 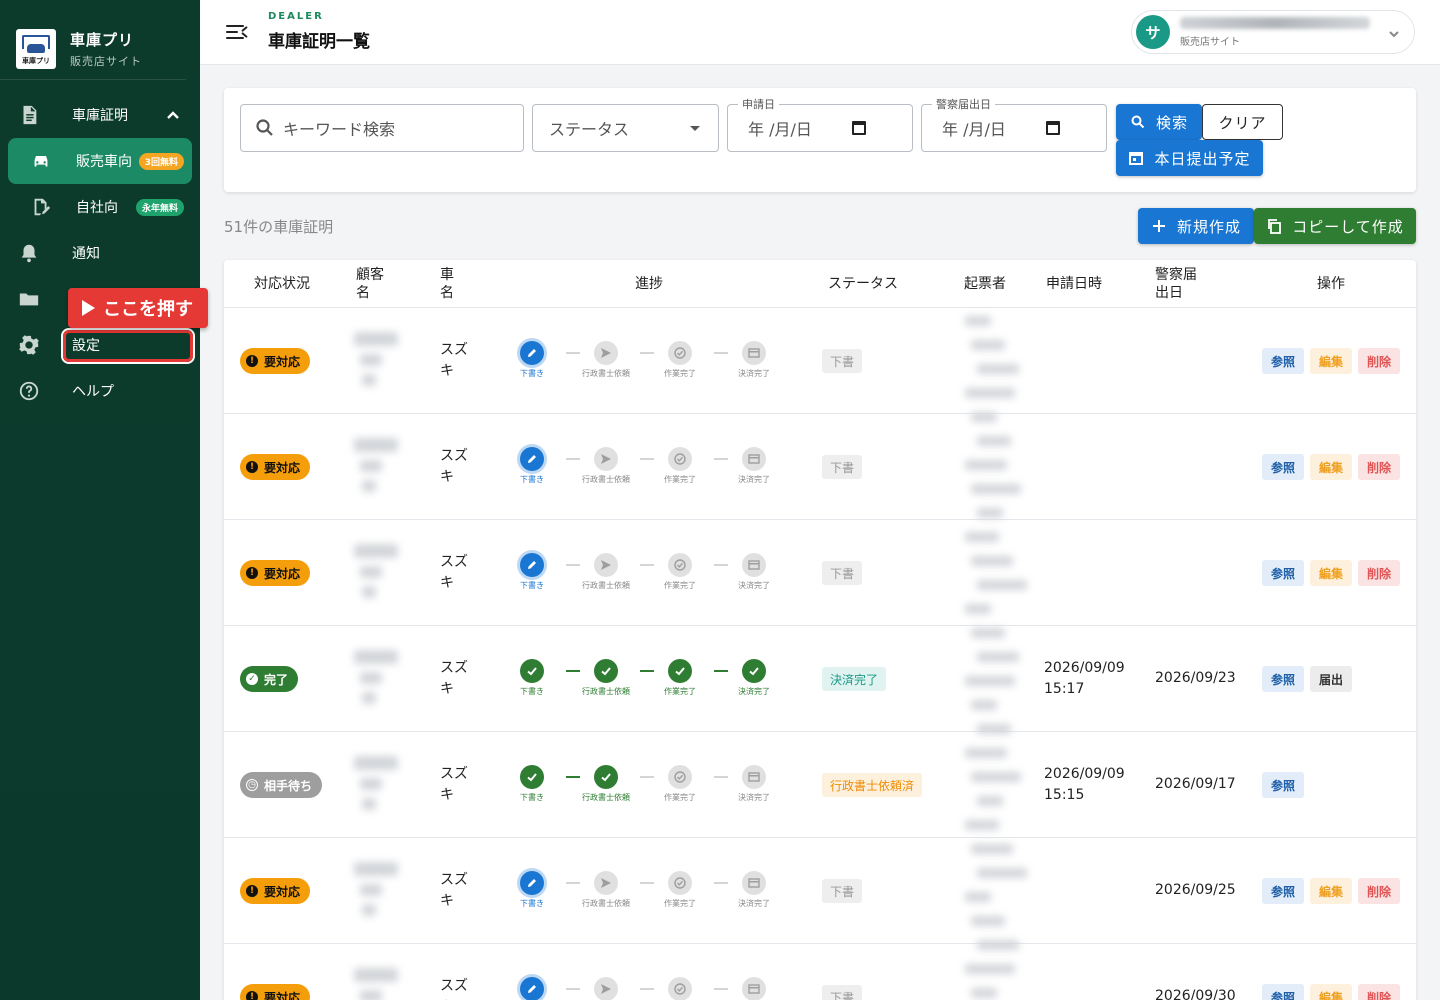 I want to click on sidebar-item-notify: 通知, so click(x=100, y=253).